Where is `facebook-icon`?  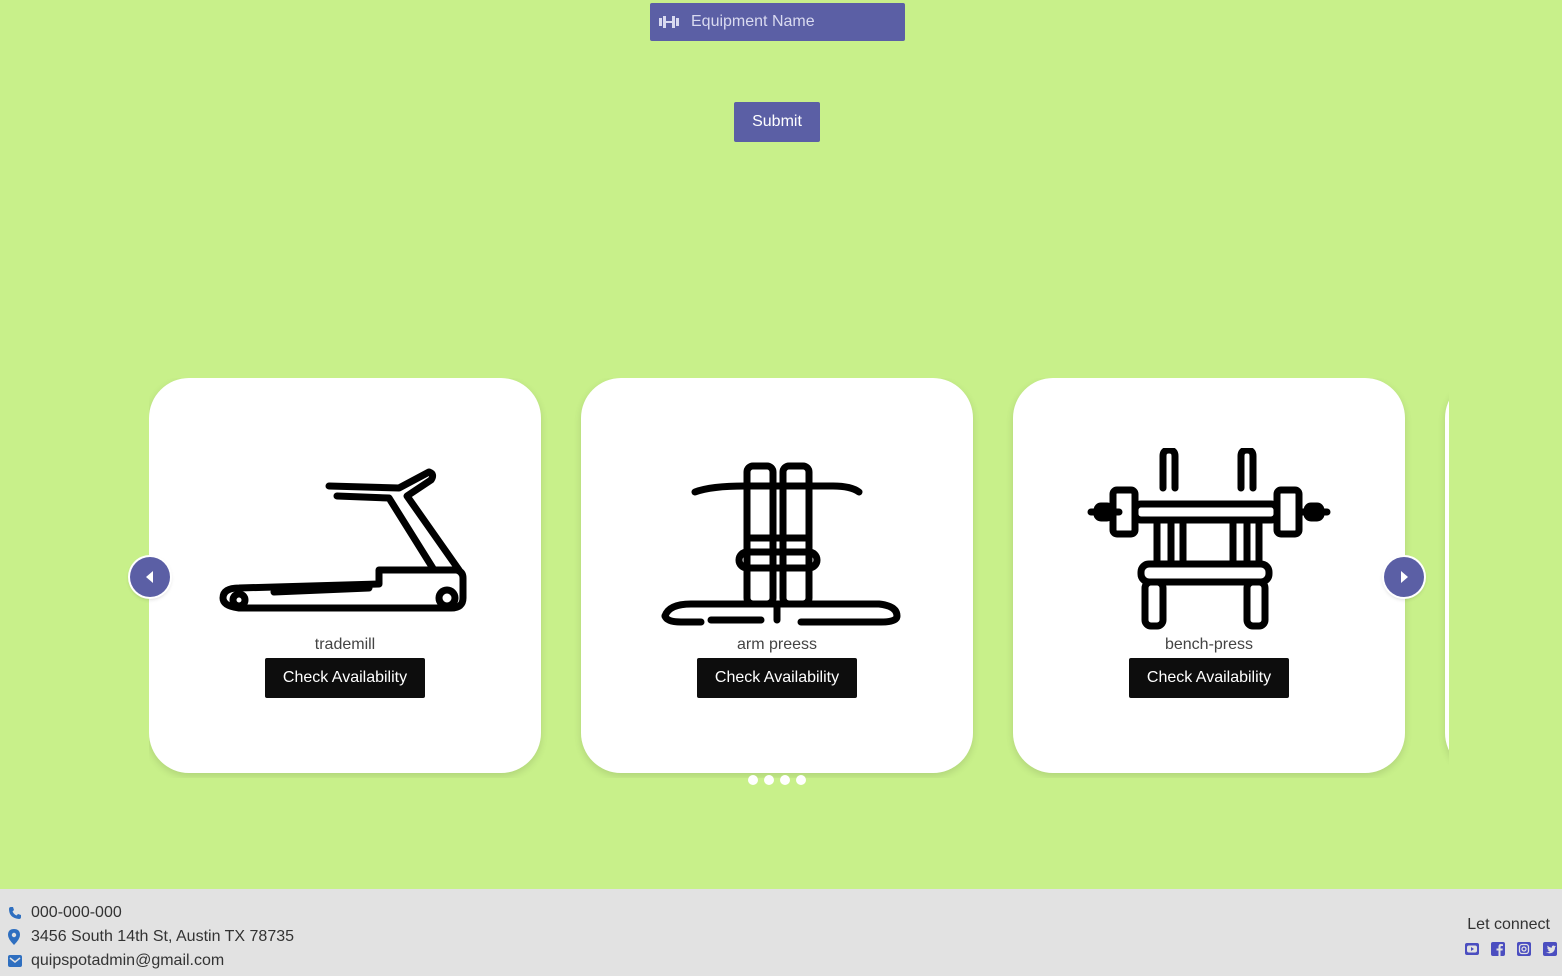 facebook-icon is located at coordinates (1498, 949).